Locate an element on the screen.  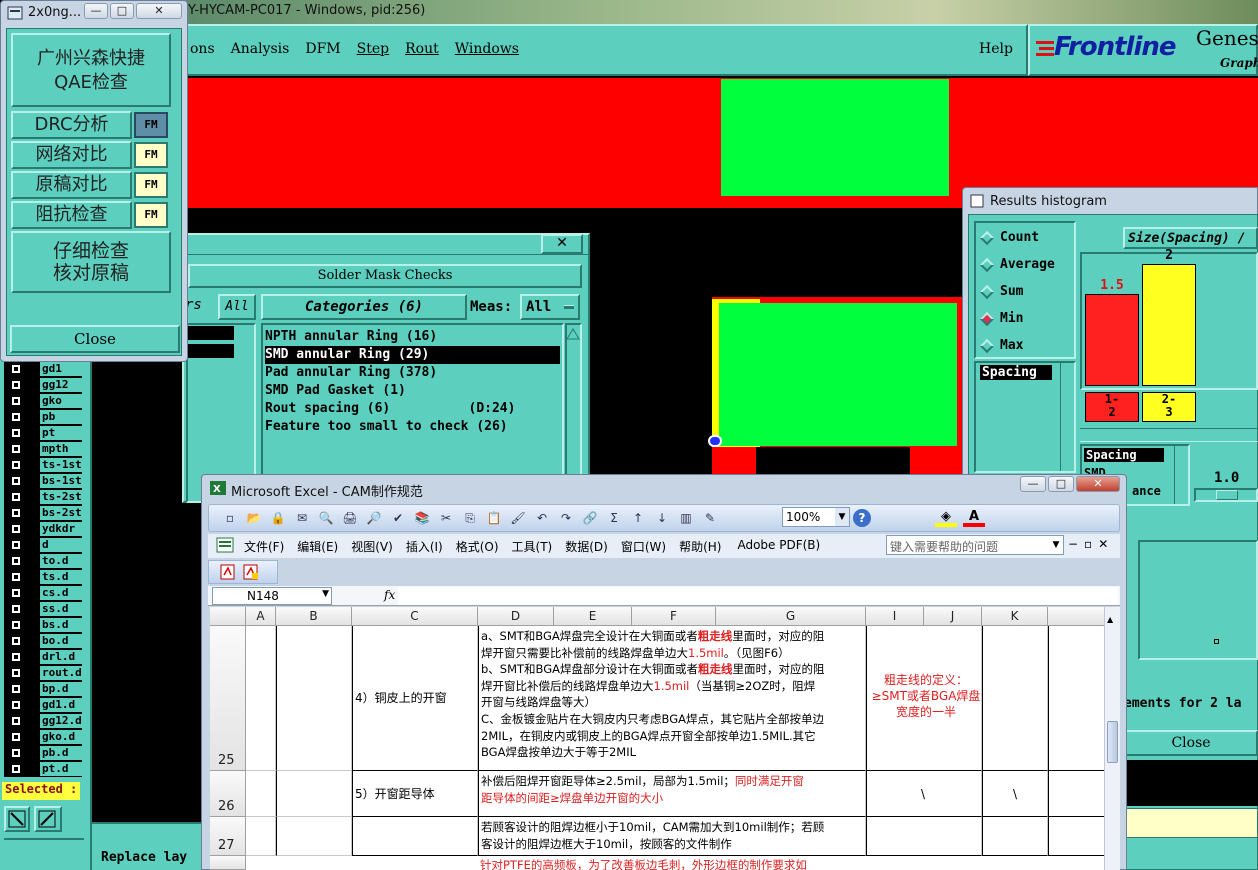
menu-rout: Rout is located at coordinates (422, 49).